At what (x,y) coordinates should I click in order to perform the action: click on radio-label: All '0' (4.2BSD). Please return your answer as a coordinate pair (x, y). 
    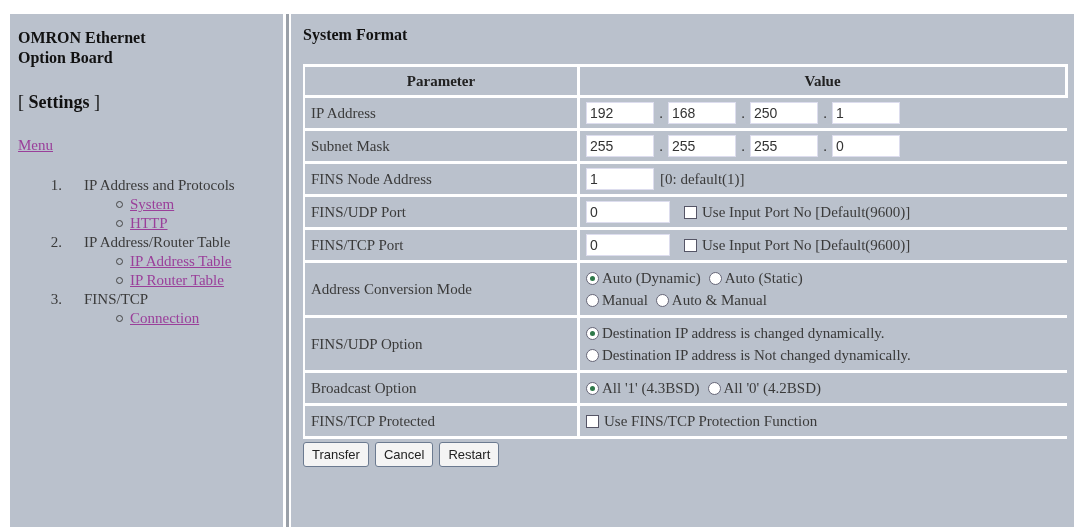
    Looking at the image, I should click on (772, 388).